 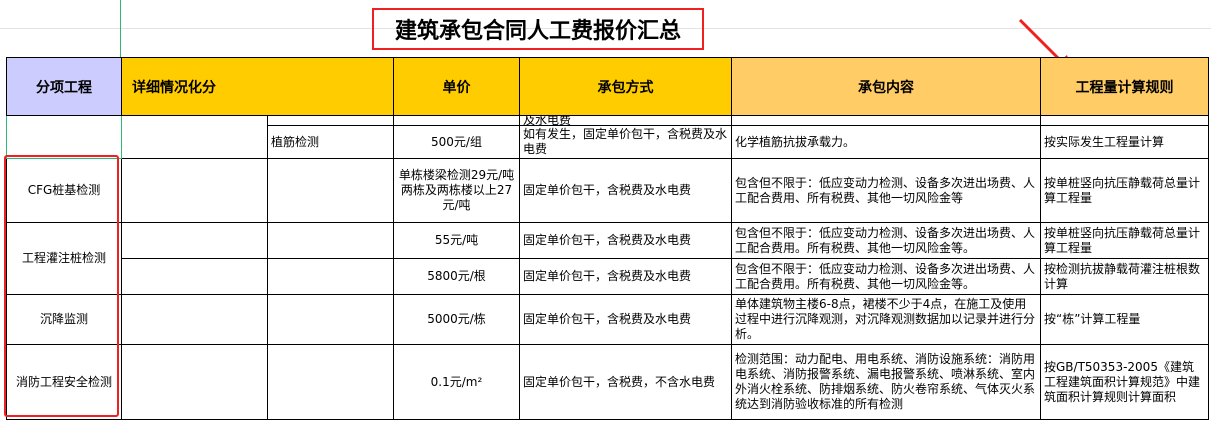 What do you see at coordinates (456, 382) in the screenshot?
I see `price-cell: 0.1元/m²` at bounding box center [456, 382].